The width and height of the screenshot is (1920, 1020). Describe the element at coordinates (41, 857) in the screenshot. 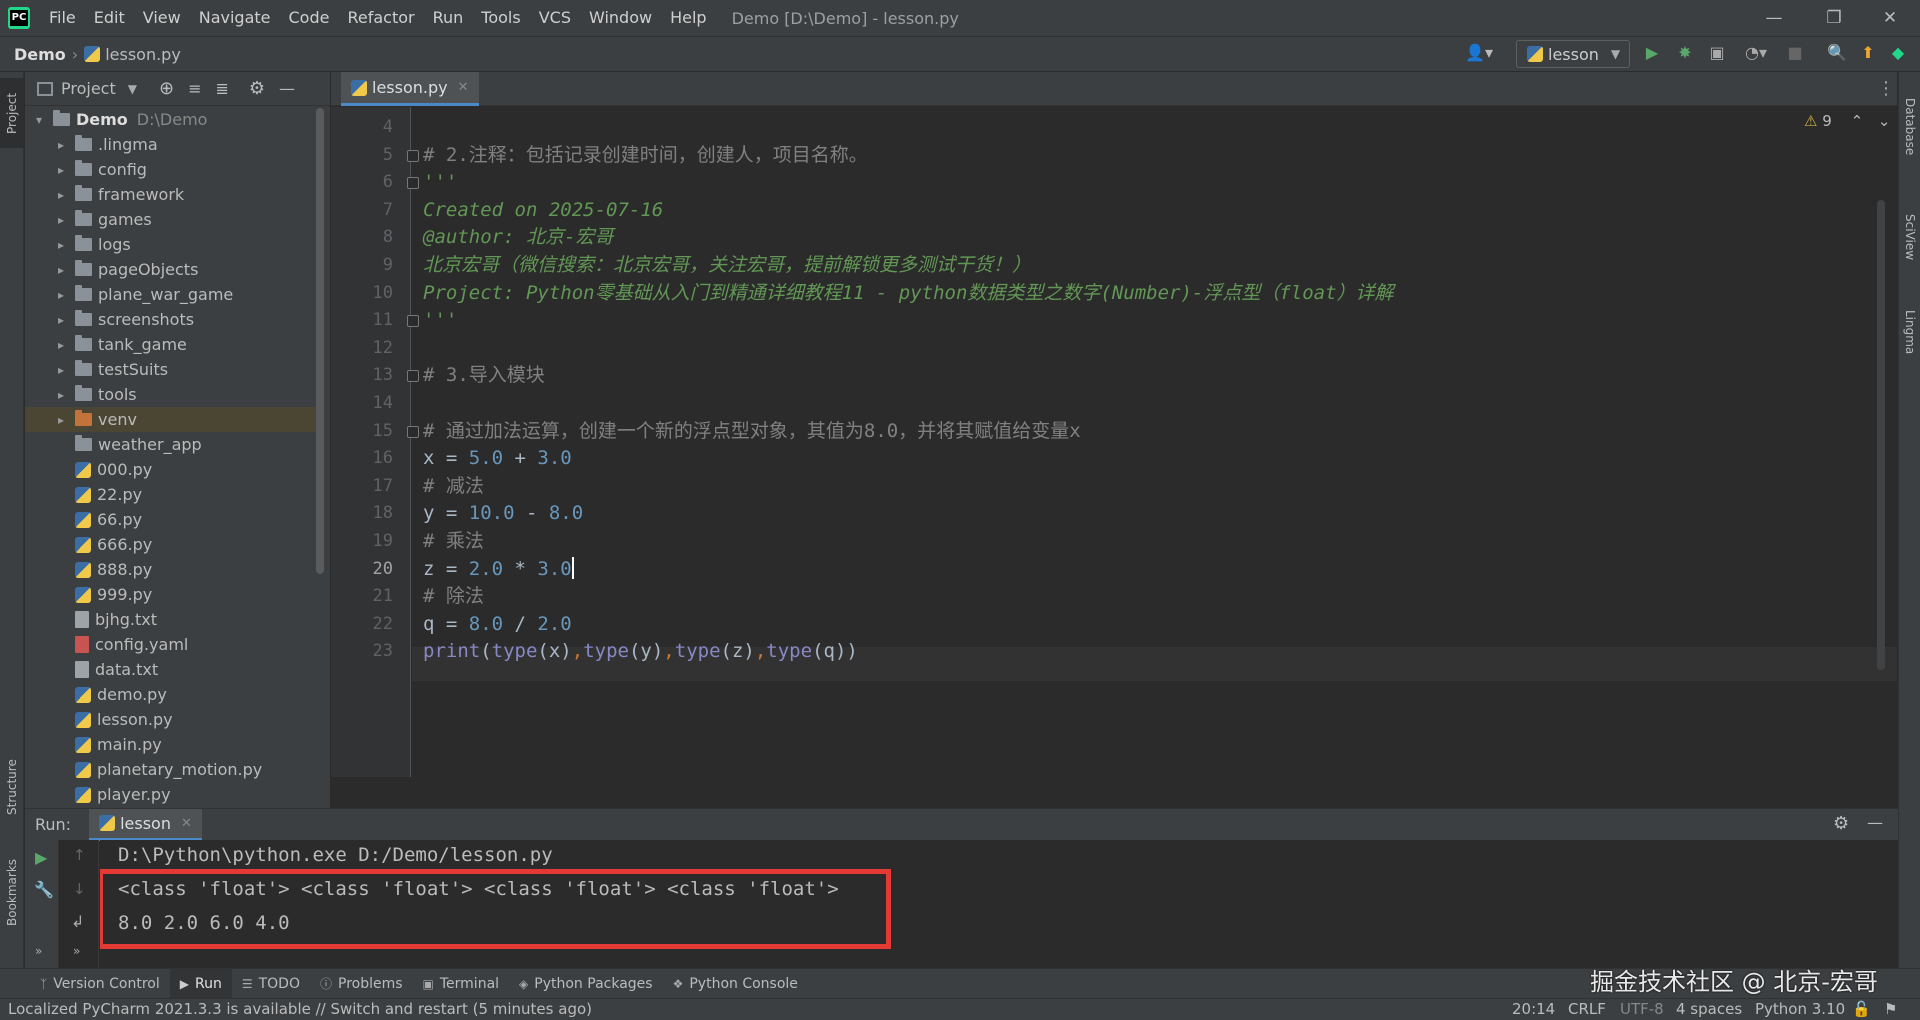

I see `rerun-icon: ▶` at that location.